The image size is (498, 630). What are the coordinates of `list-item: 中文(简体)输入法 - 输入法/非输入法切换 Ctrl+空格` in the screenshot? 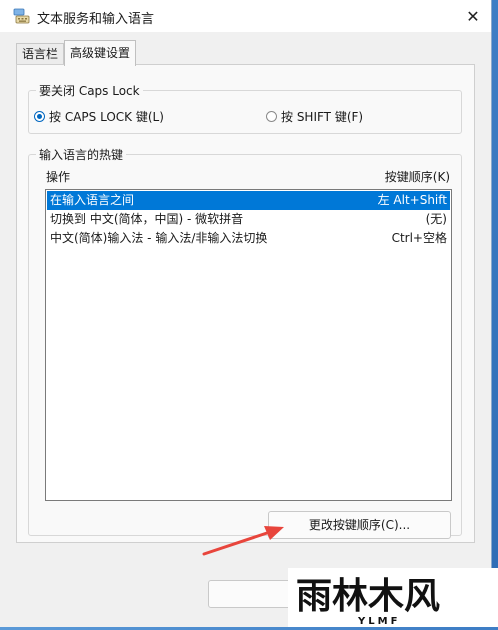 It's located at (248, 238).